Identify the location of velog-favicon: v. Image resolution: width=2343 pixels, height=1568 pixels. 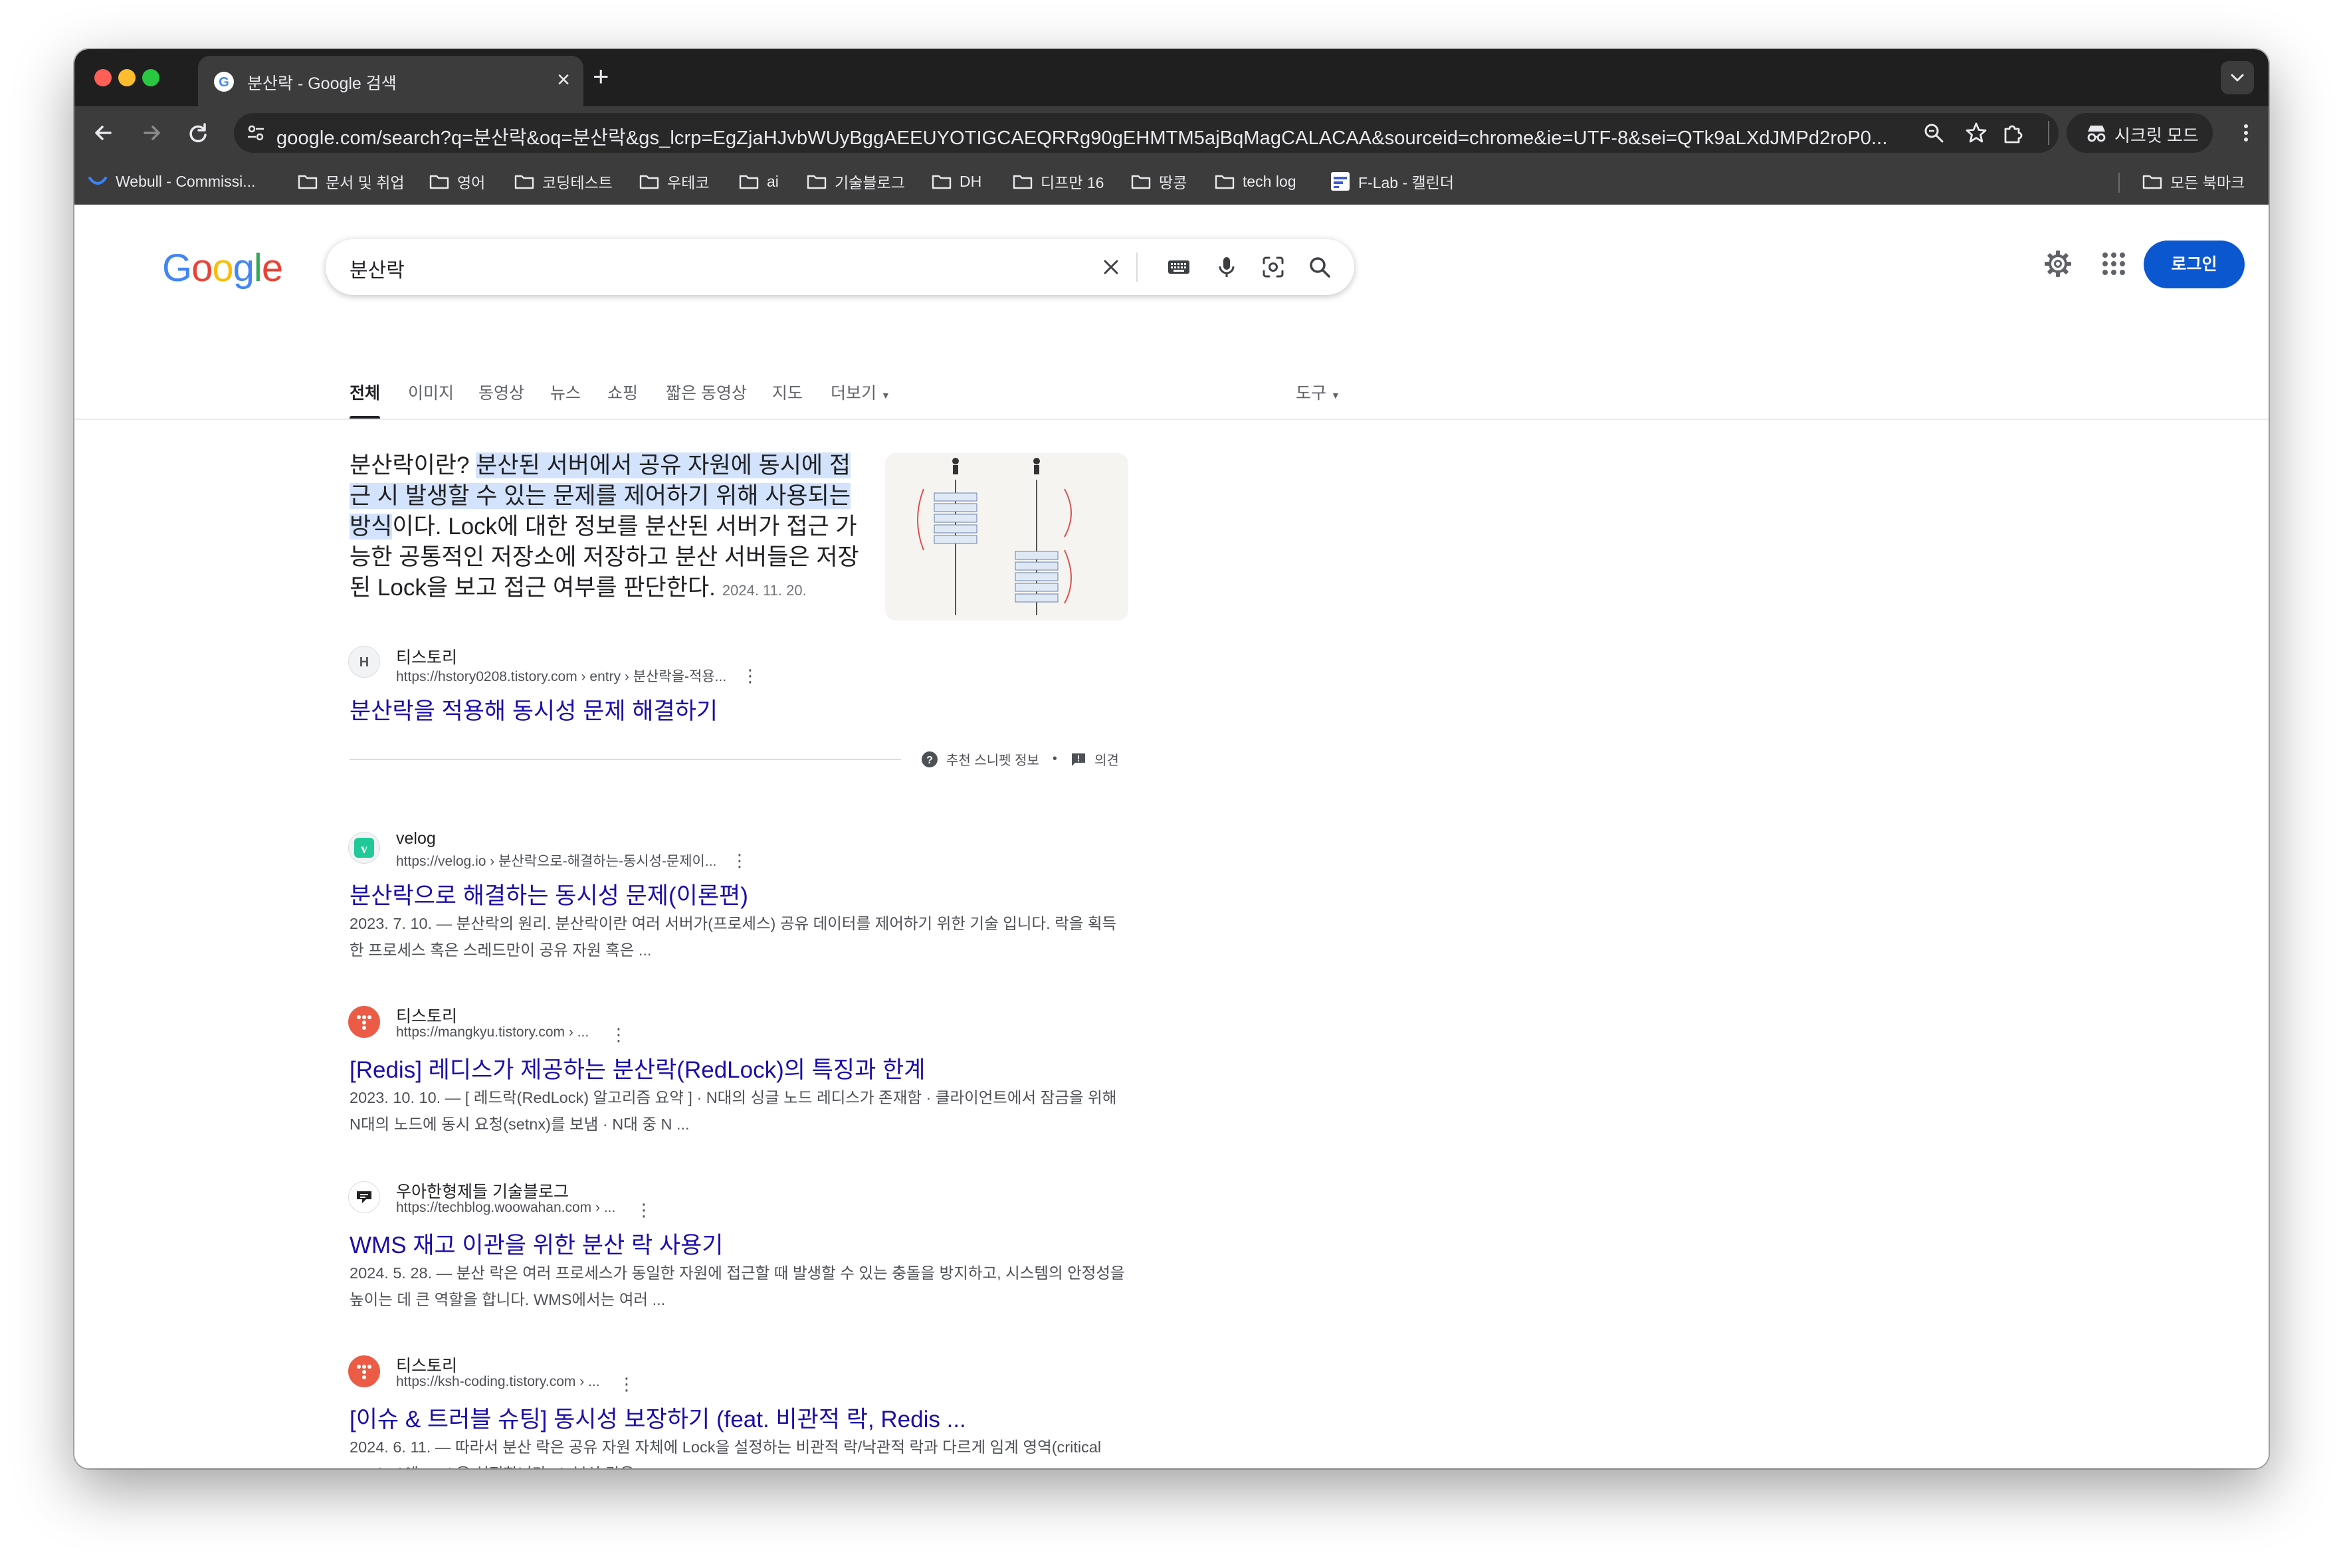
(364, 848).